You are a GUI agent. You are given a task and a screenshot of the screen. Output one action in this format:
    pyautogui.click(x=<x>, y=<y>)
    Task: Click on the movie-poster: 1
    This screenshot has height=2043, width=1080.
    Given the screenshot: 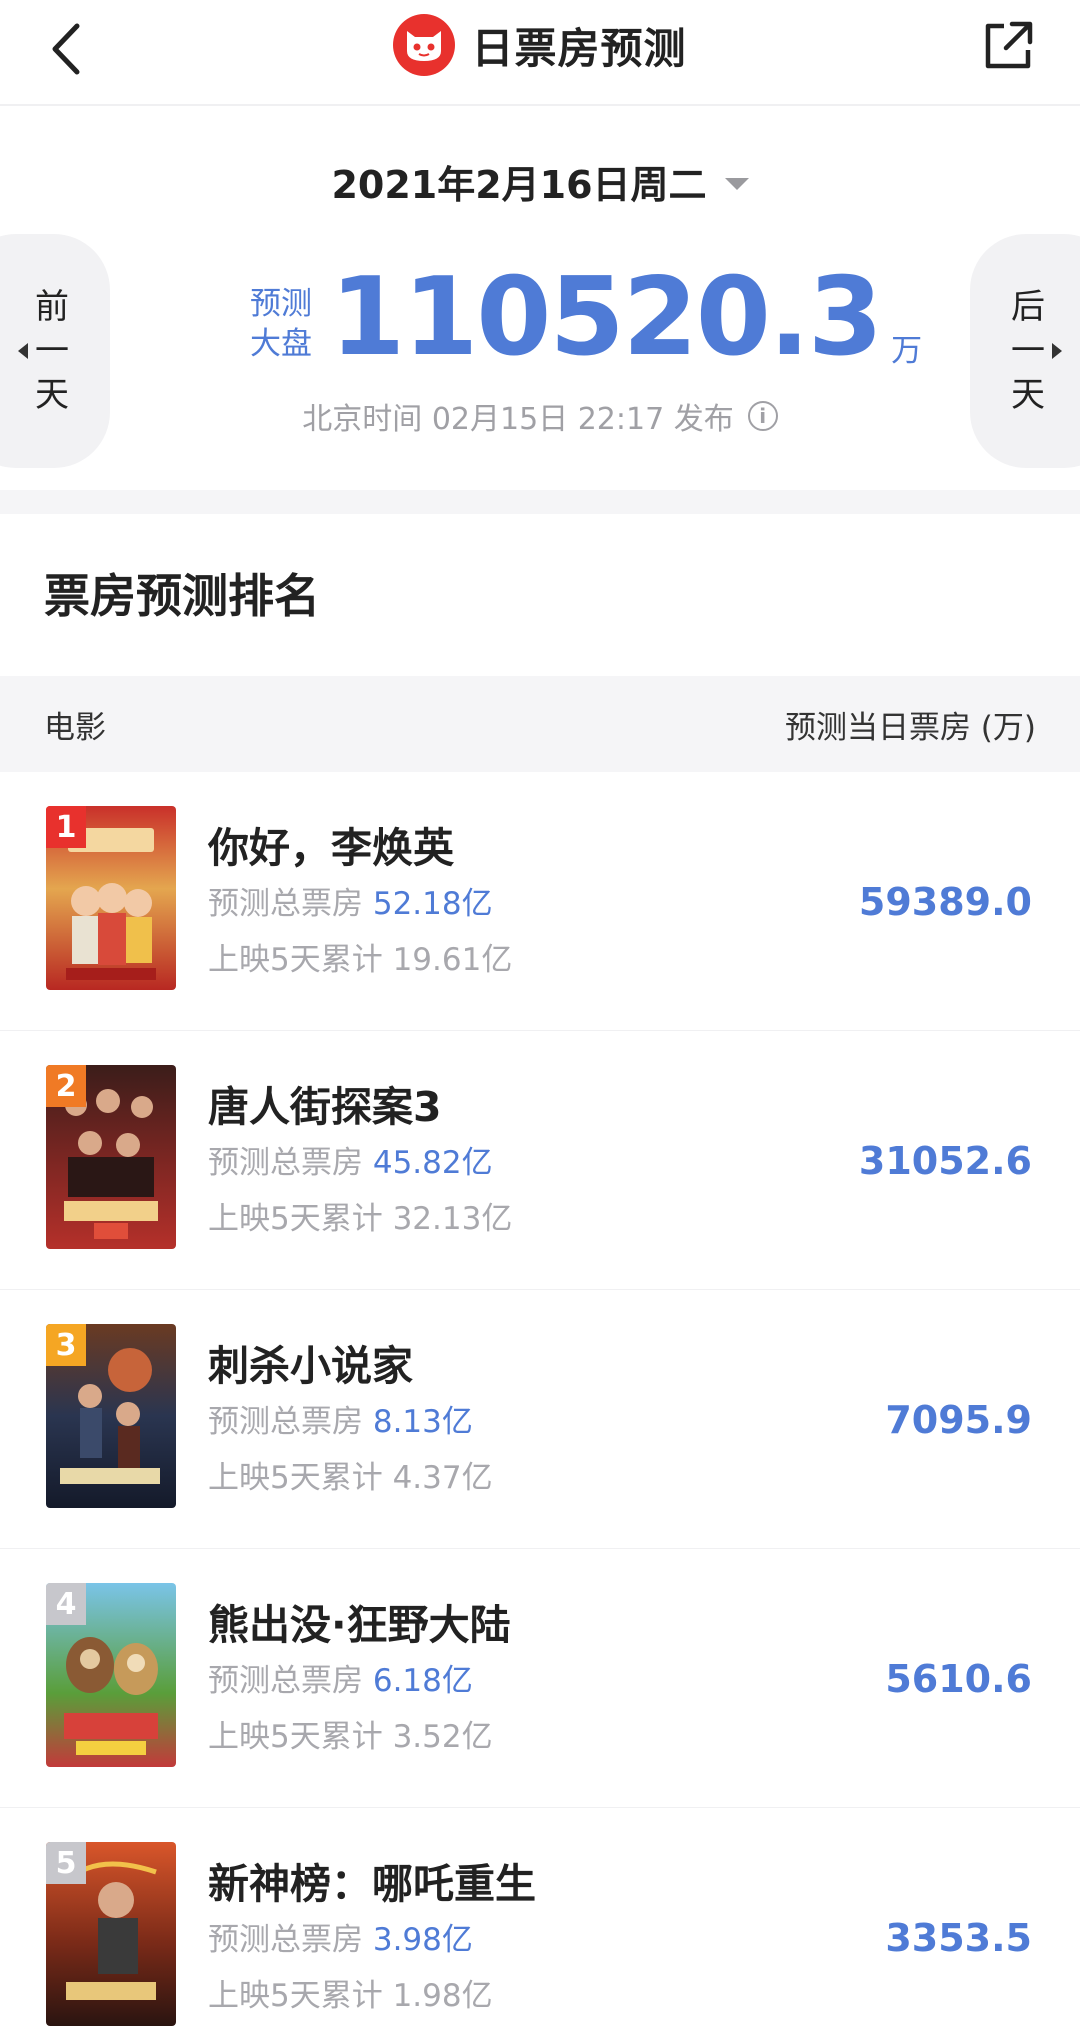 What is the action you would take?
    pyautogui.click(x=111, y=898)
    